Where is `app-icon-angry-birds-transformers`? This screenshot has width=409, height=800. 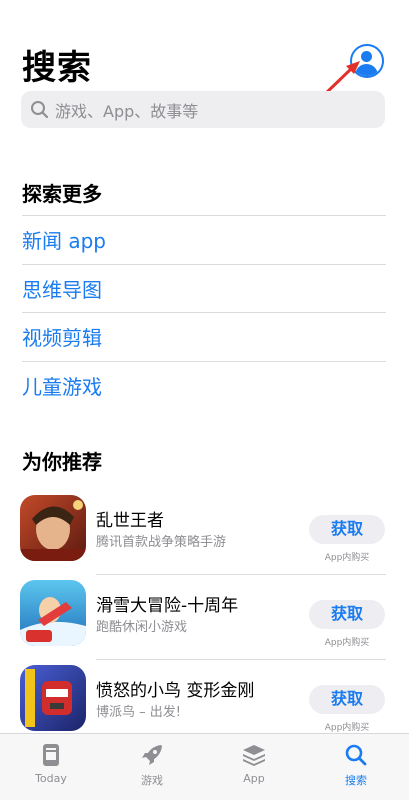
app-icon-angry-birds-transformers is located at coordinates (53, 698).